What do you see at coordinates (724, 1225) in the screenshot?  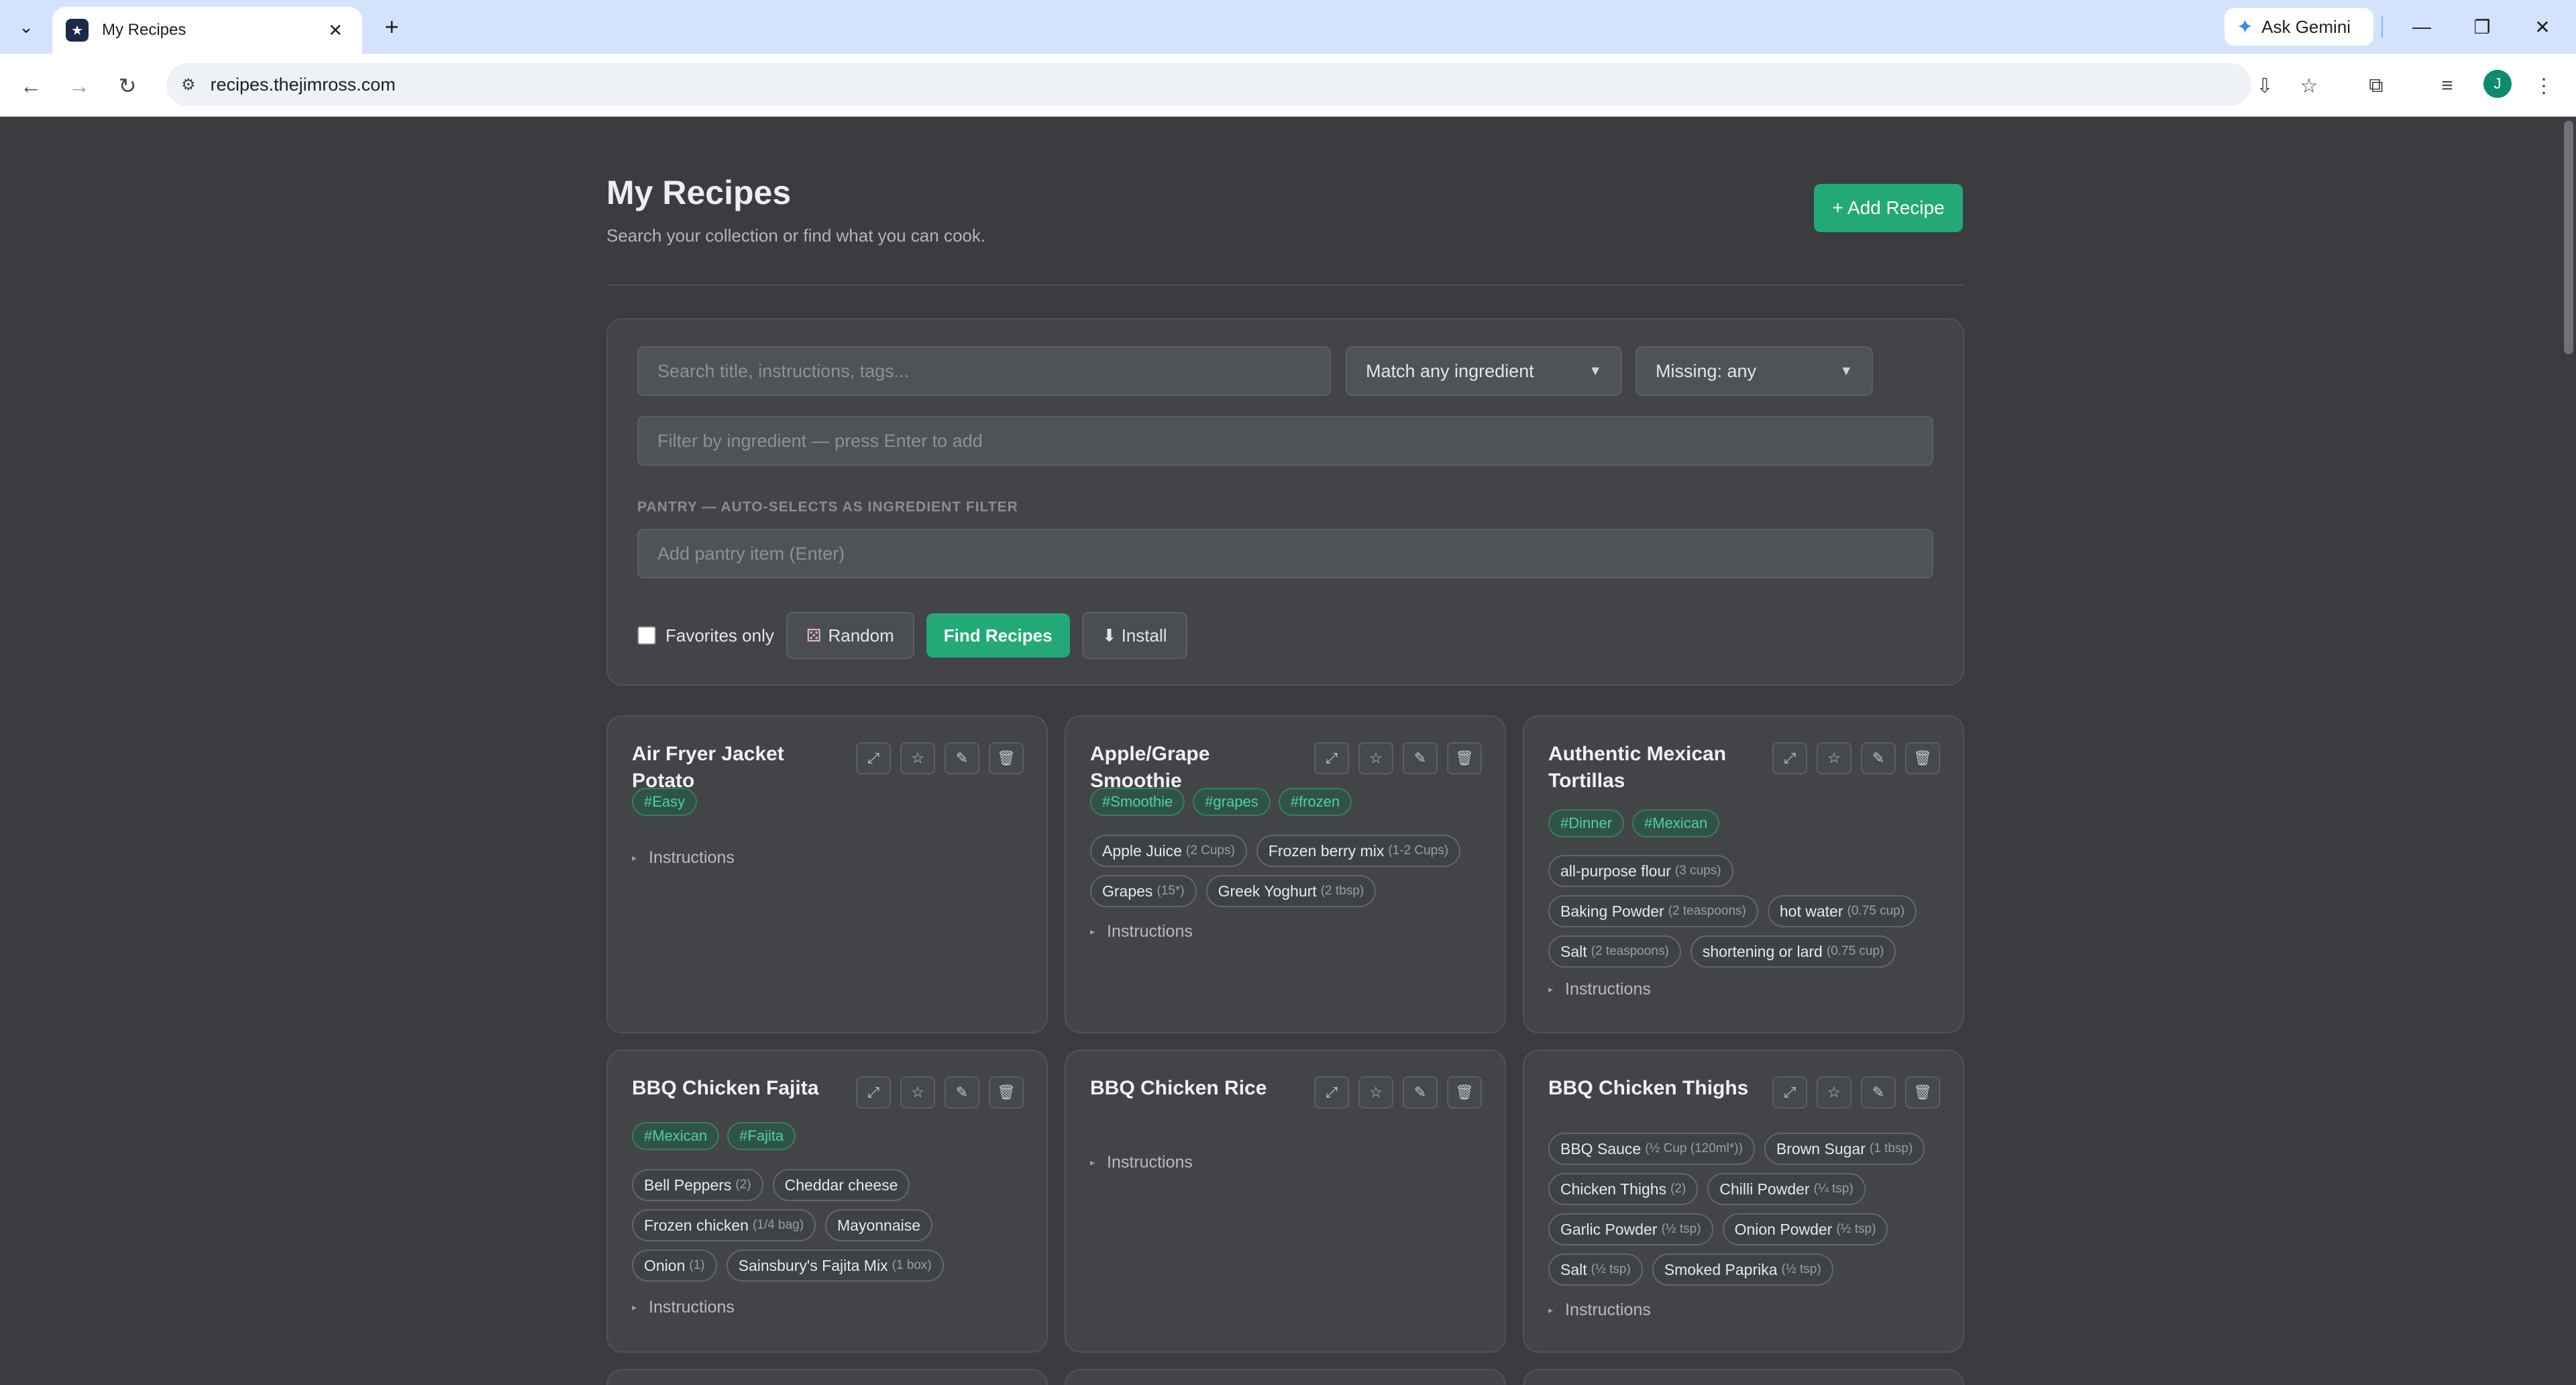 I see `ingredient-chip: Frozen chicken (1/4 bag)` at bounding box center [724, 1225].